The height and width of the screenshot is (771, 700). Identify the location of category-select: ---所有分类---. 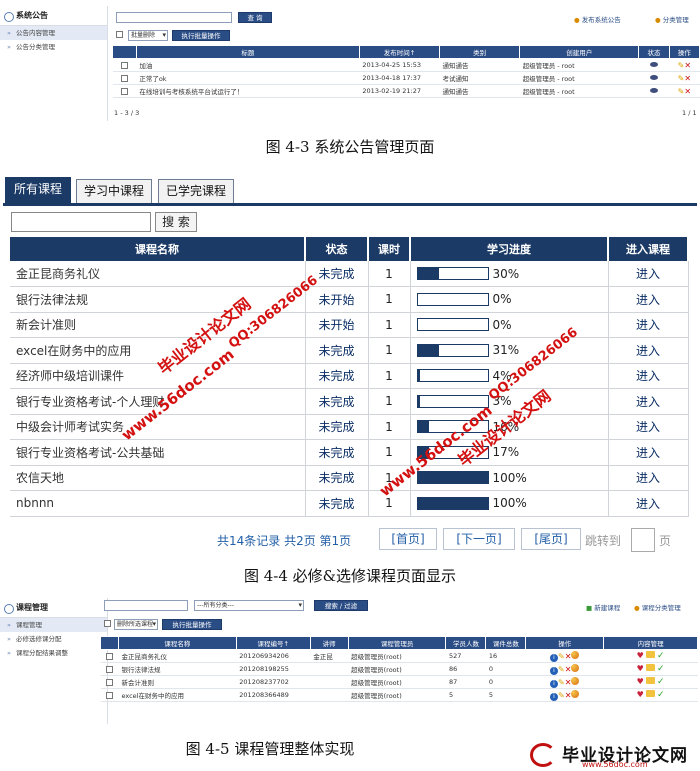
(249, 605).